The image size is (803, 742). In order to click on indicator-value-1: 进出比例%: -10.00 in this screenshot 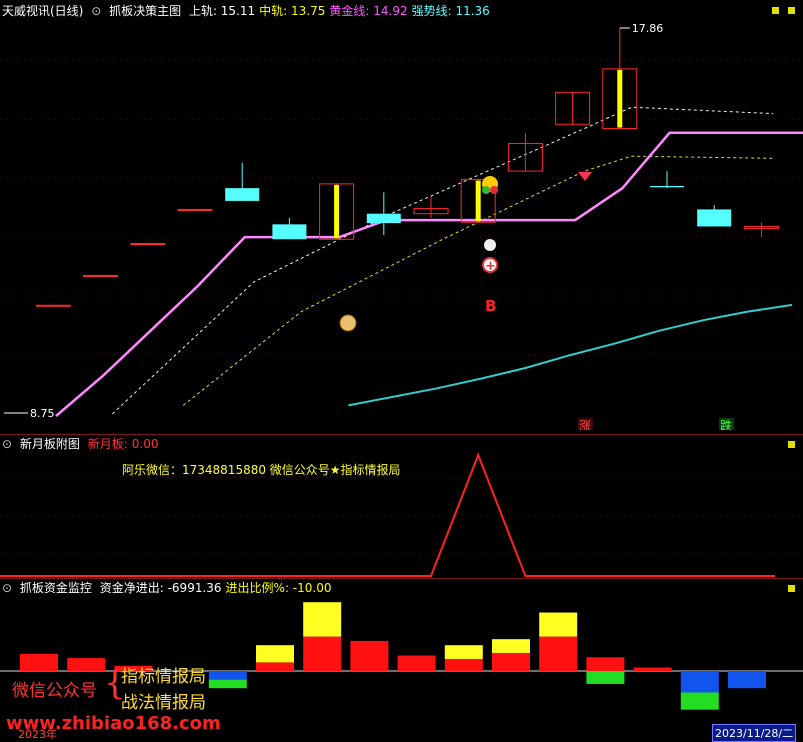, I will do `click(278, 588)`.